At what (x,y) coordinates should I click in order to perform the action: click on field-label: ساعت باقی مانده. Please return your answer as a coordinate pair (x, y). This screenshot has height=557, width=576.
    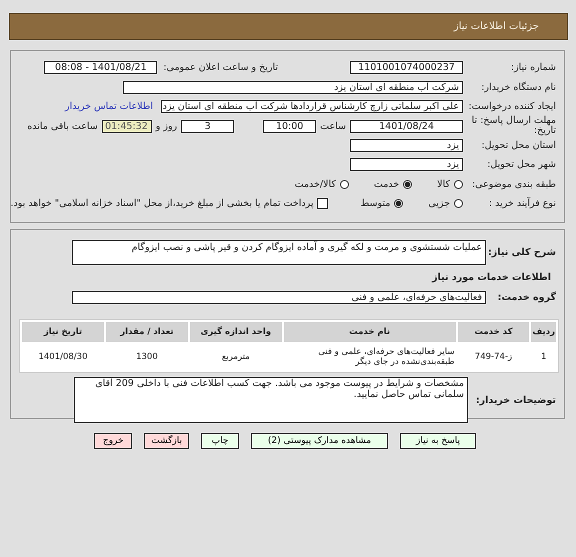
    Looking at the image, I should click on (62, 126).